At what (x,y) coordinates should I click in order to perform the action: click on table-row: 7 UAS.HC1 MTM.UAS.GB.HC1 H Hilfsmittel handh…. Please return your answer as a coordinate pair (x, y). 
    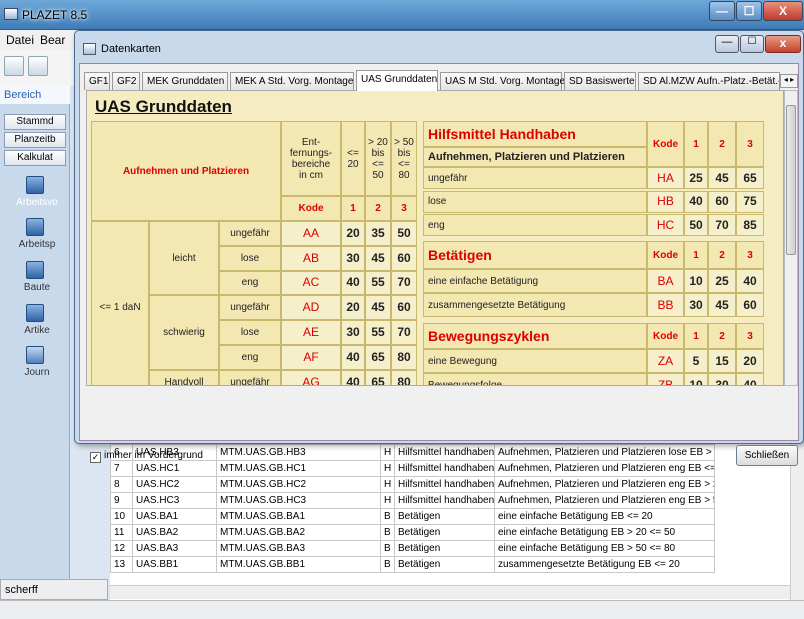
    Looking at the image, I should click on (412, 468).